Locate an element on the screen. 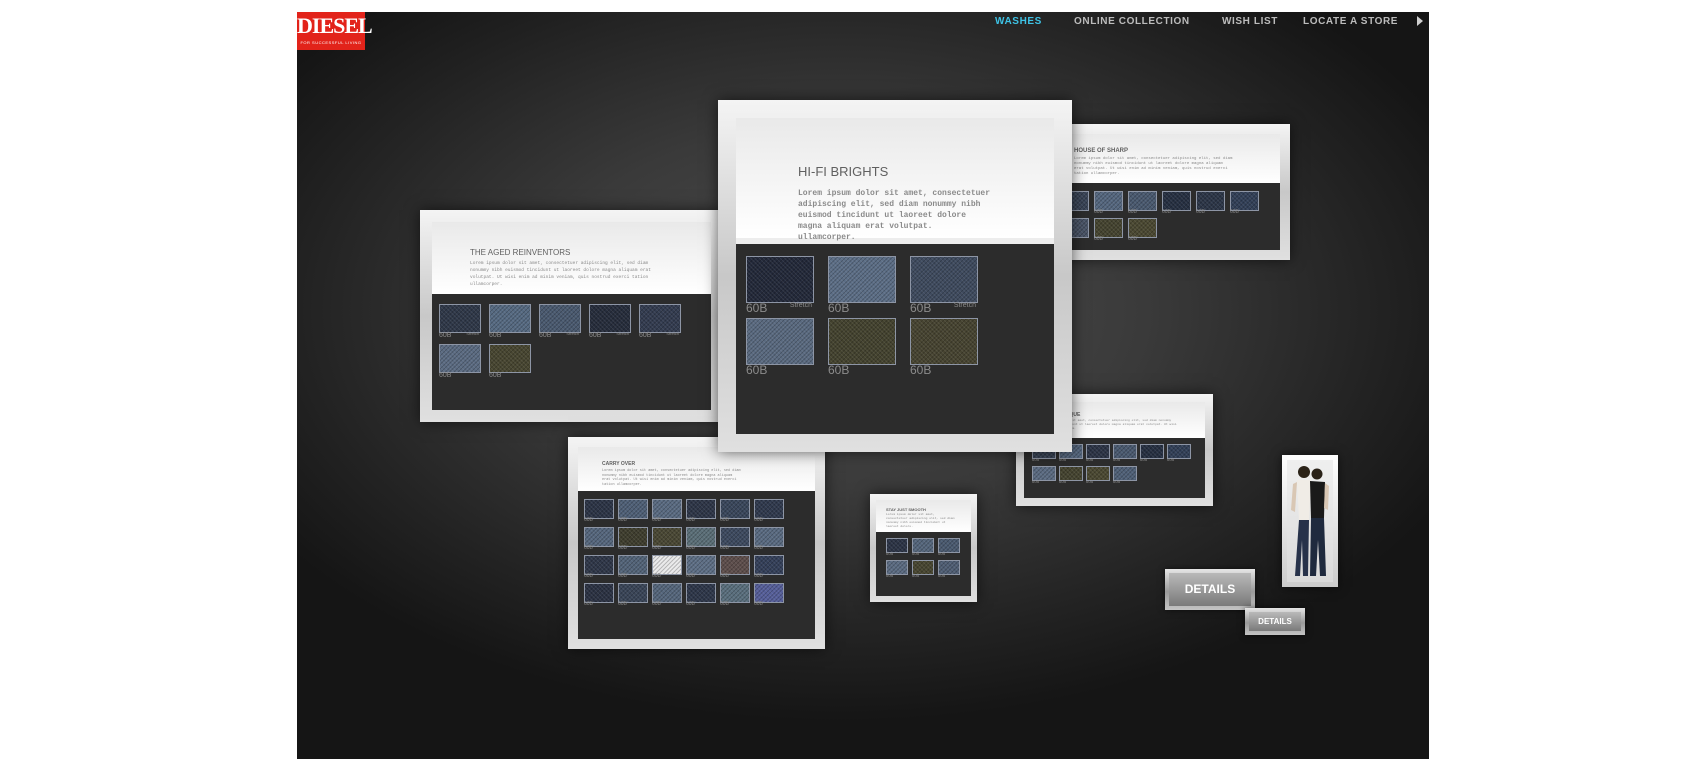 Image resolution: width=1707 pixels, height=773 pixels. nav-online-collection: ONLINE COLLECTION is located at coordinates (1132, 24).